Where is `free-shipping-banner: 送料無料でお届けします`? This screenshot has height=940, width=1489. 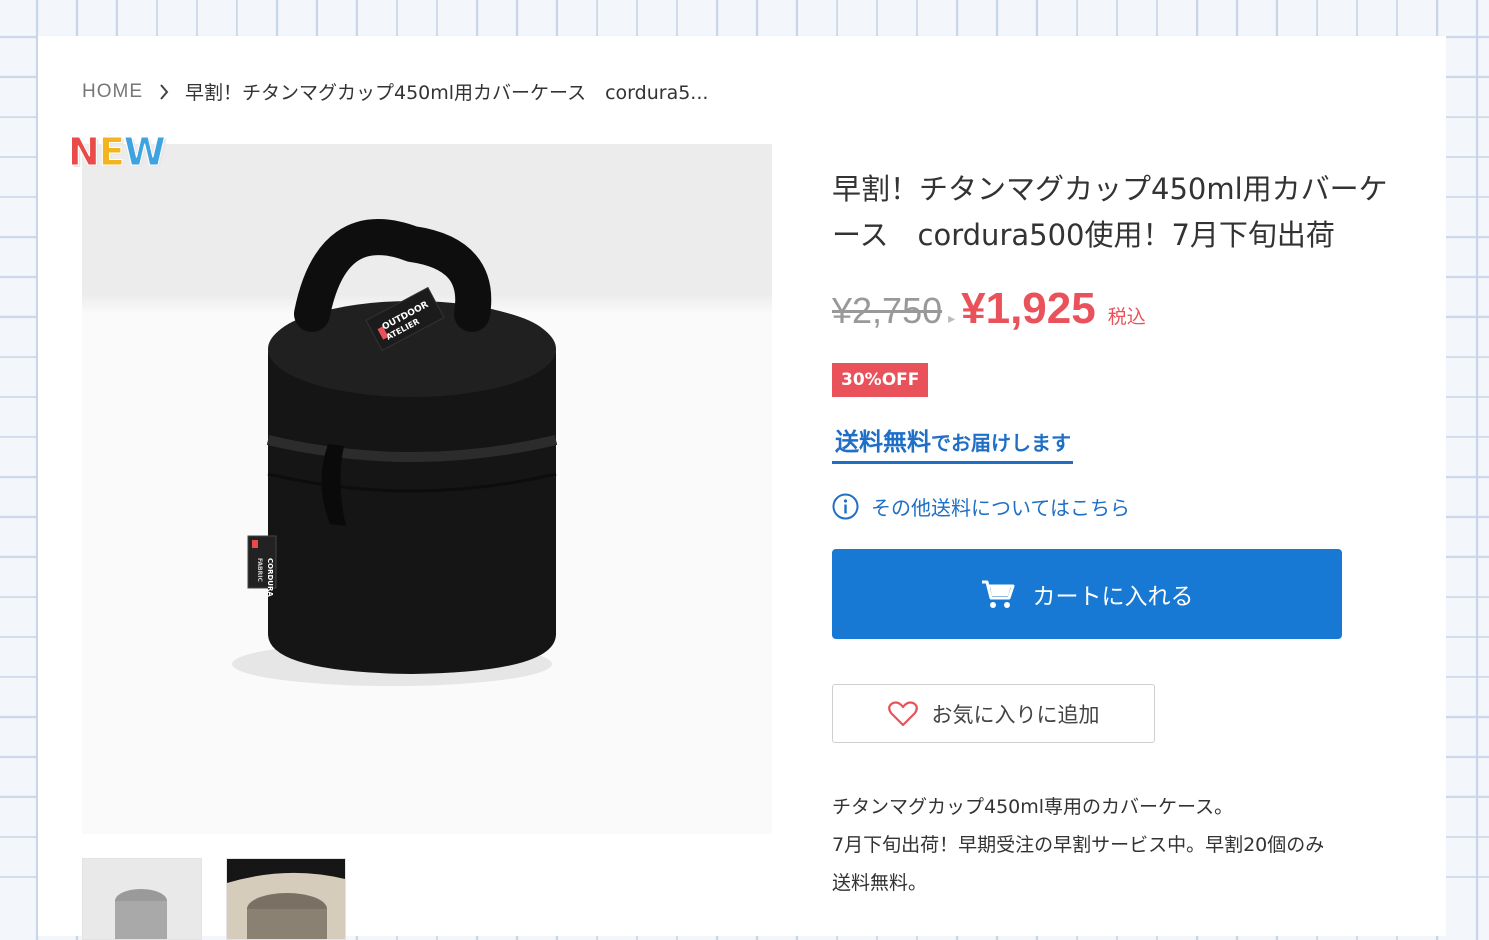 free-shipping-banner: 送料無料でお届けします is located at coordinates (952, 443).